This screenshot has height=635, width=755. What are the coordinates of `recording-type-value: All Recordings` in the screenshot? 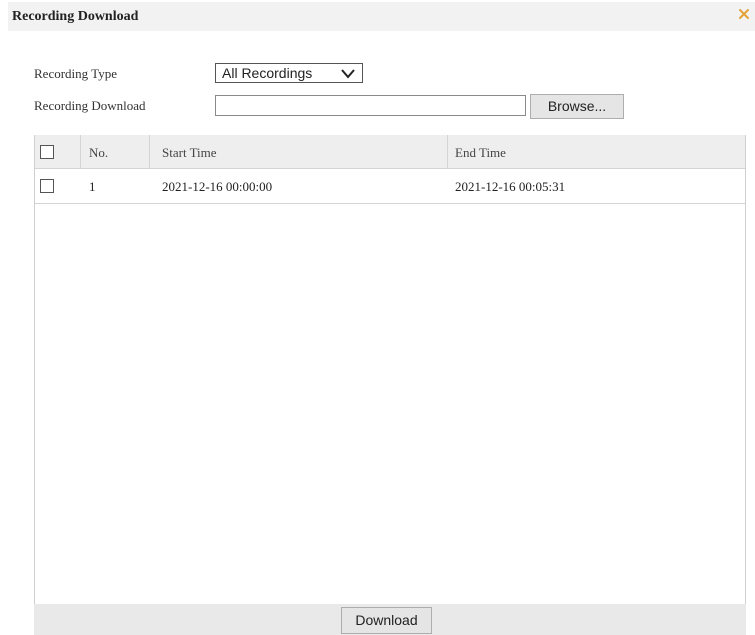 It's located at (267, 73).